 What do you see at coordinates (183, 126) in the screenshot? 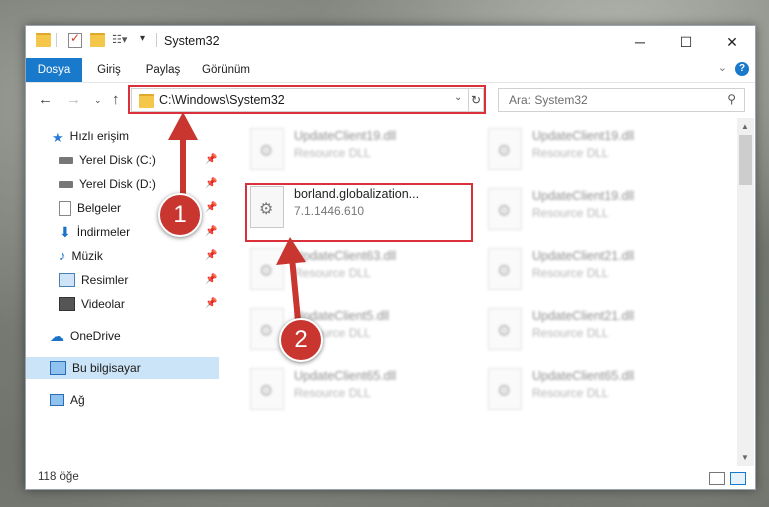
I see `arrow-1-head` at bounding box center [183, 126].